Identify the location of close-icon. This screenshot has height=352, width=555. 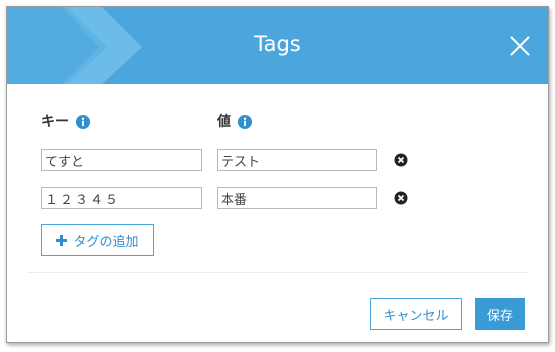
(520, 46).